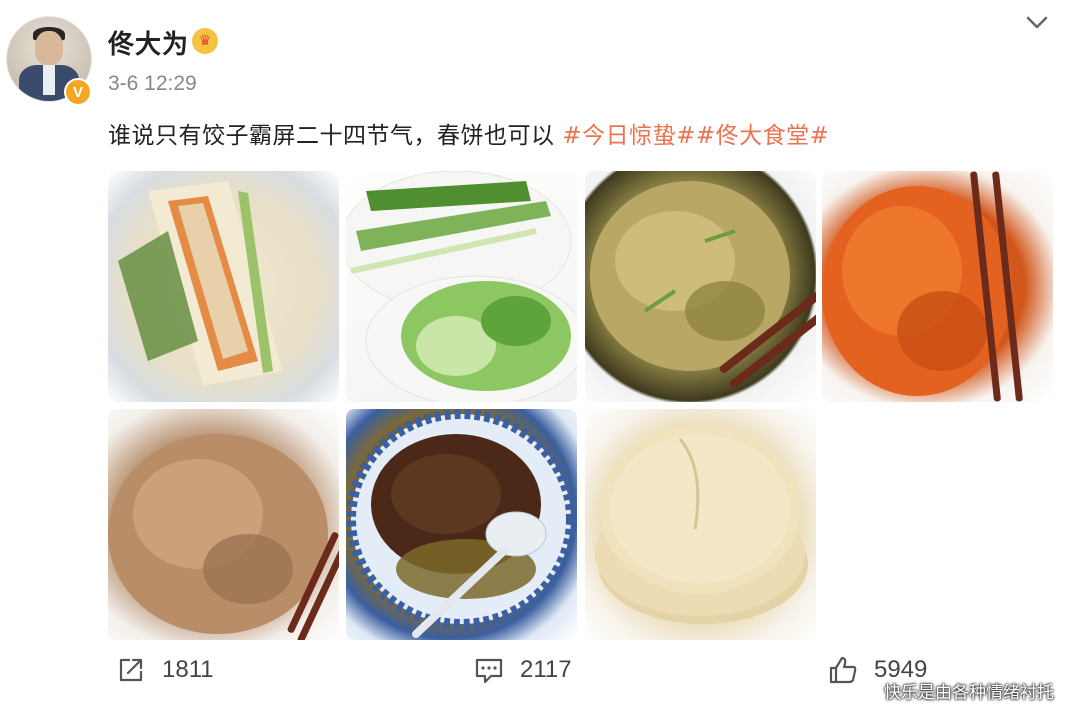 This screenshot has height=710, width=1080. I want to click on chevron-down-icon, so click(1037, 23).